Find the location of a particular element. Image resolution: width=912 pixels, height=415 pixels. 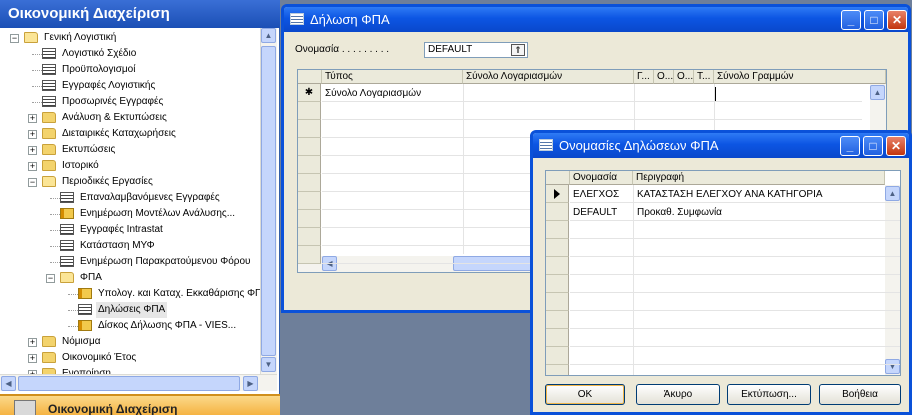

column-header-type: Τύπος is located at coordinates (392, 77).